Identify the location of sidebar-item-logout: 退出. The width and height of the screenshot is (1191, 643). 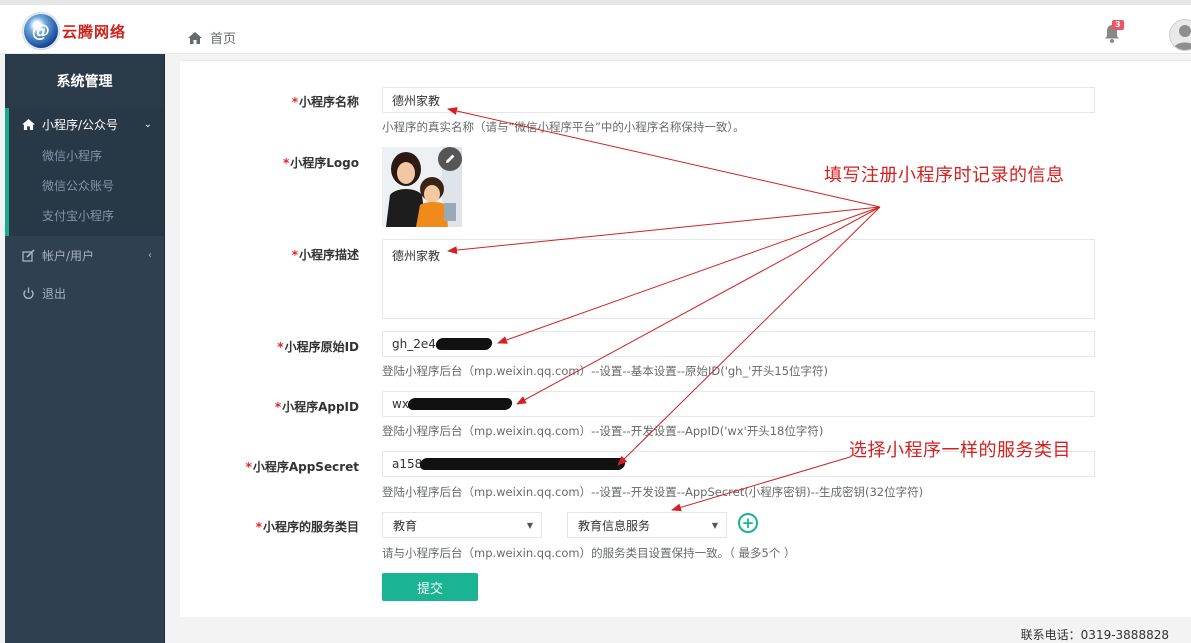
(84, 293).